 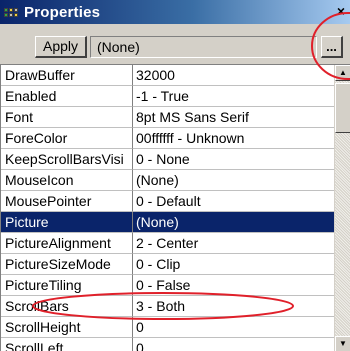 I want to click on property-row: ScrollLeft 0, so click(x=167, y=344).